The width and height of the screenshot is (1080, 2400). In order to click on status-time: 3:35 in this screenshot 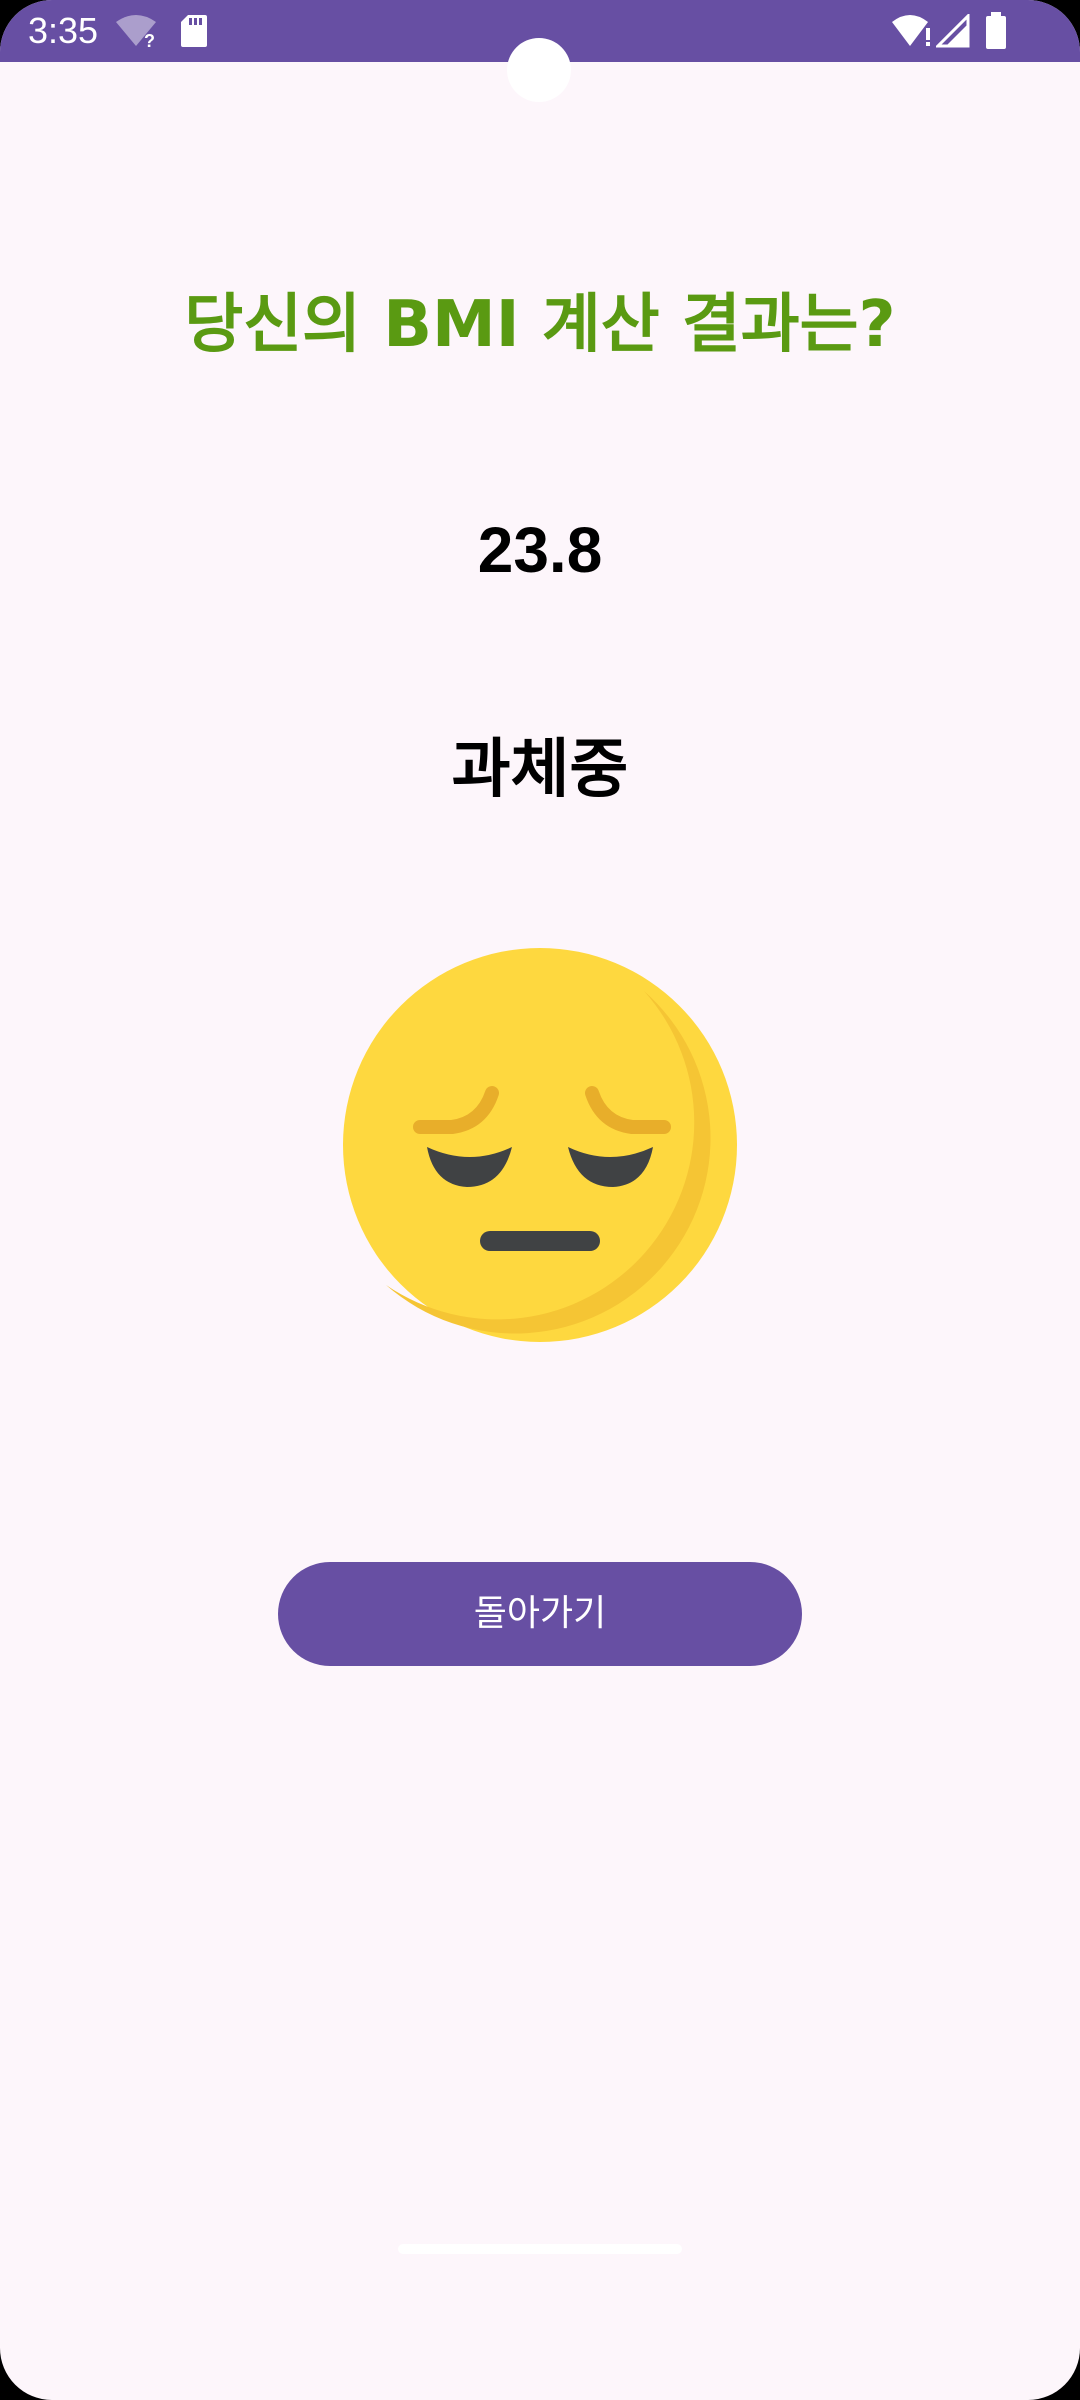, I will do `click(63, 30)`.